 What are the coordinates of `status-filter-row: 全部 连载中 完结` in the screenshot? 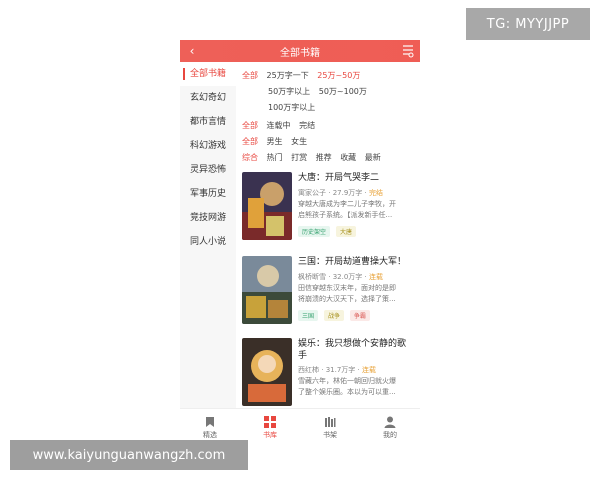 It's located at (281, 125).